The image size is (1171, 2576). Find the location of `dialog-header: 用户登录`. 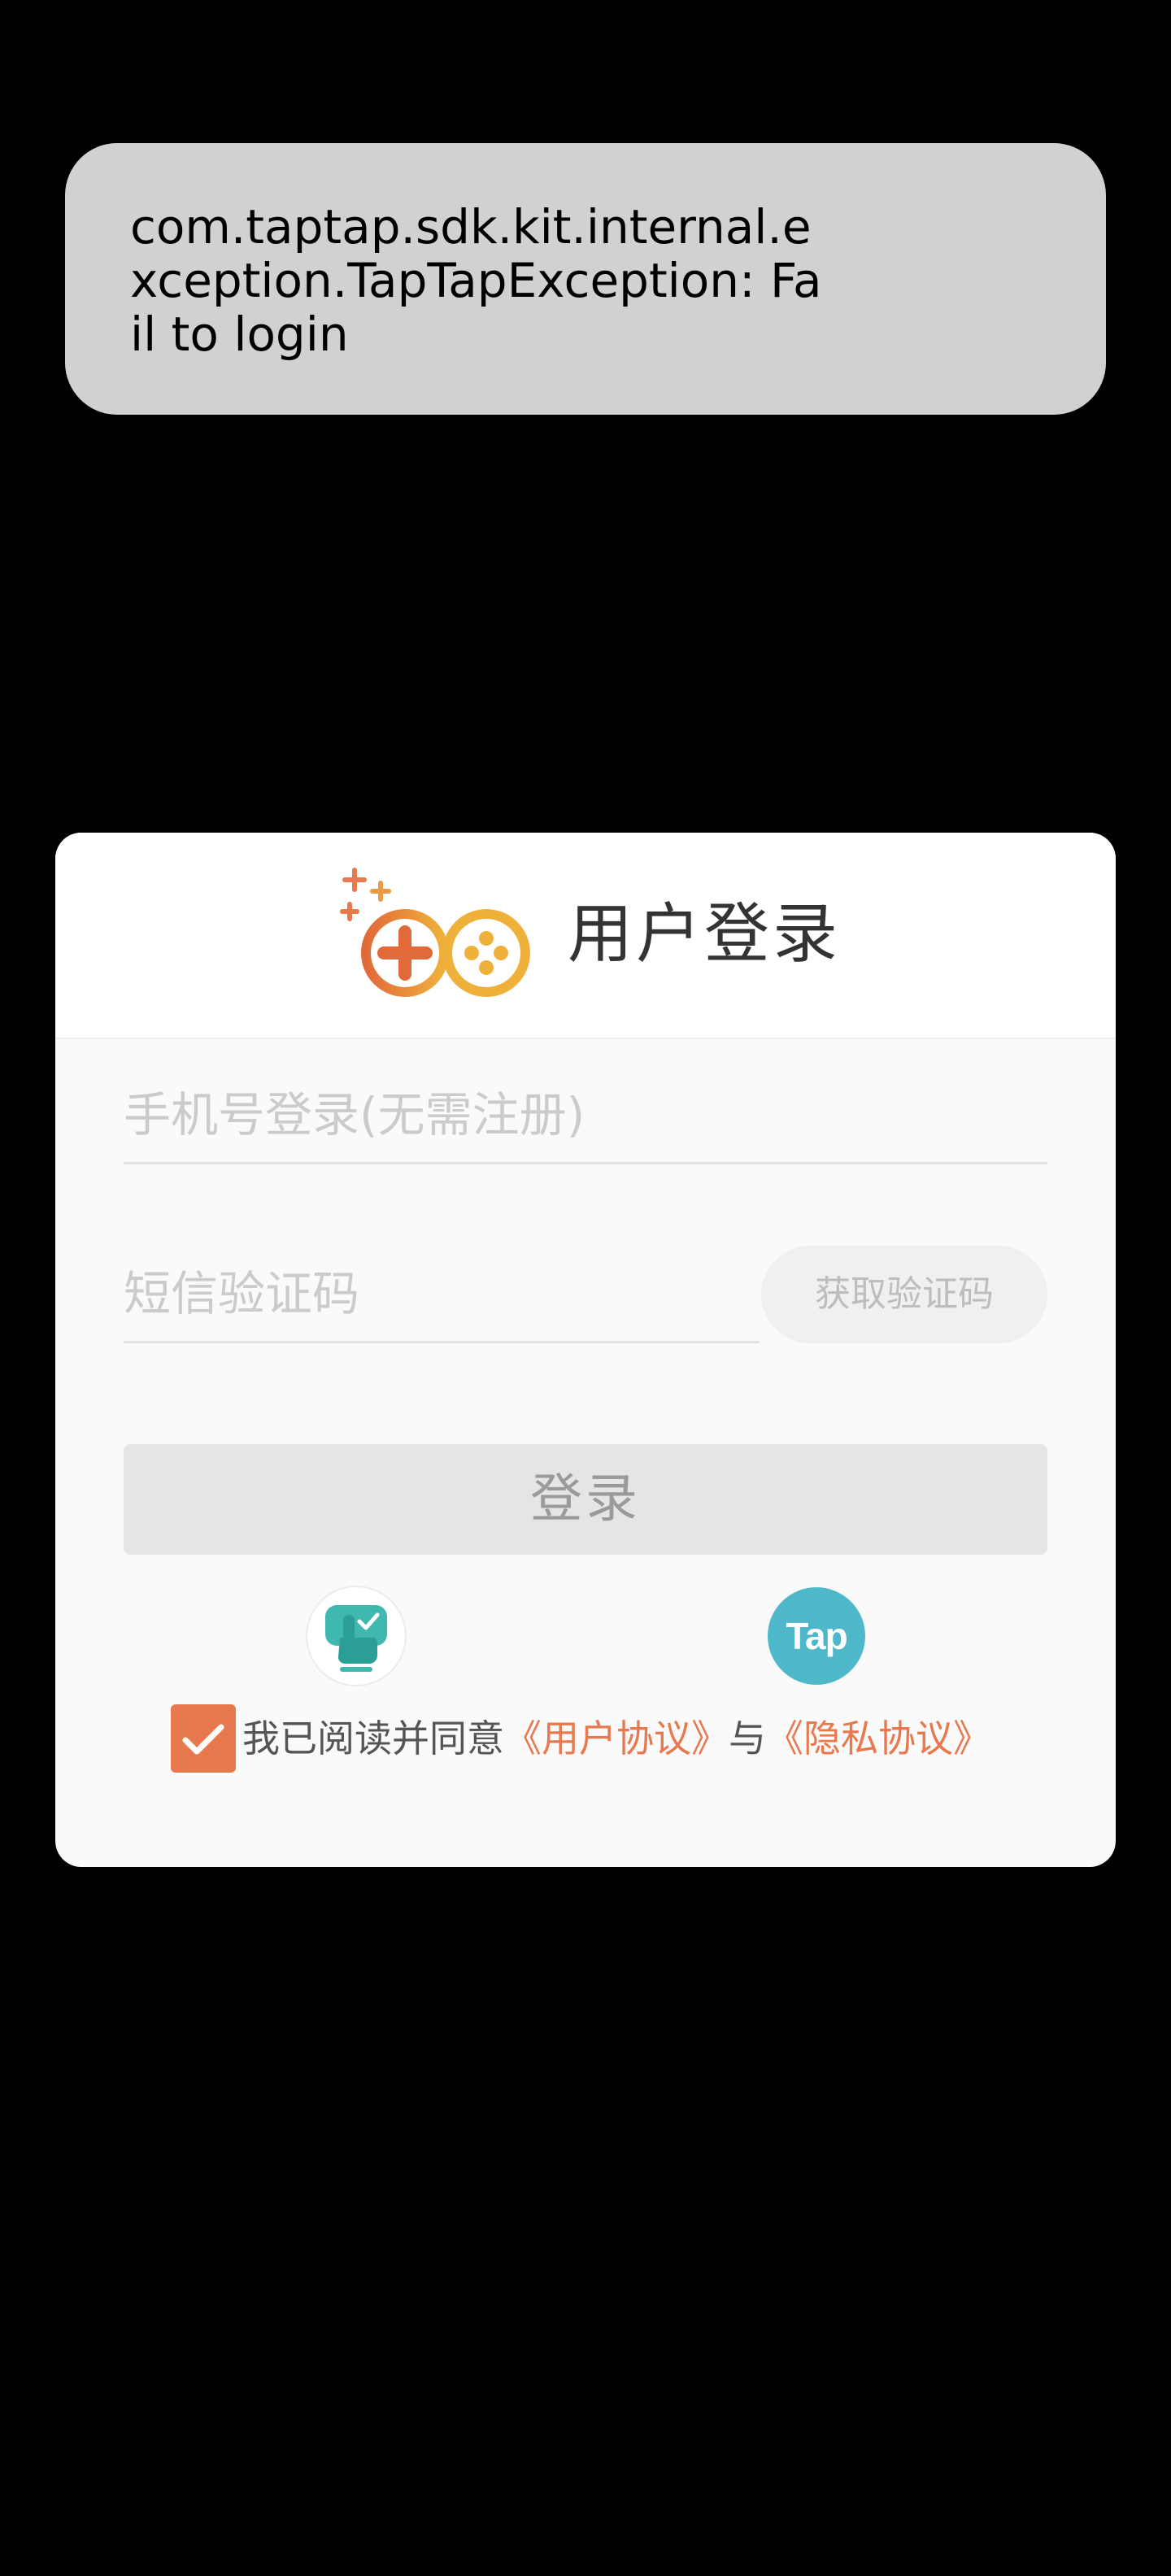

dialog-header: 用户登录 is located at coordinates (585, 936).